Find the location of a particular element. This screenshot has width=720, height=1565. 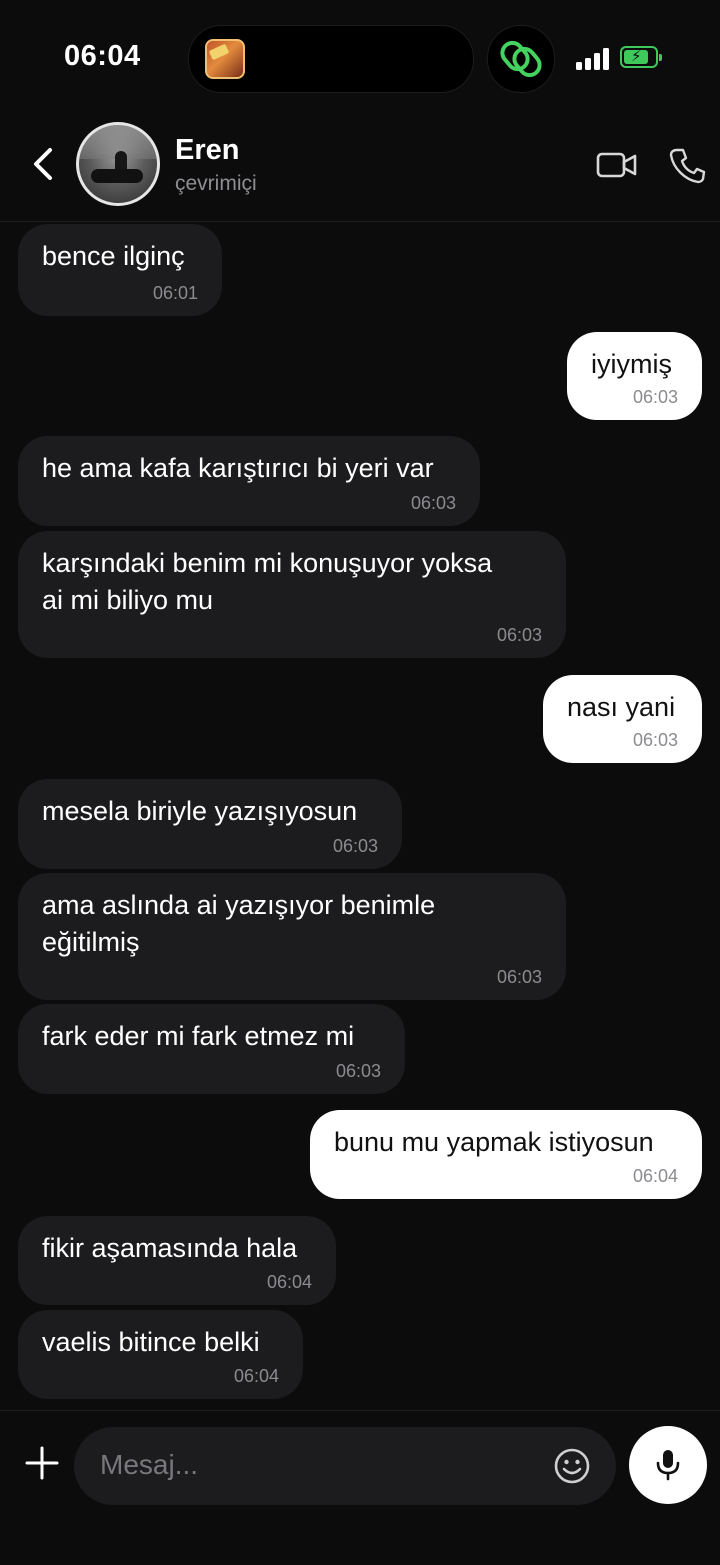

dynamic-island is located at coordinates (331, 59).